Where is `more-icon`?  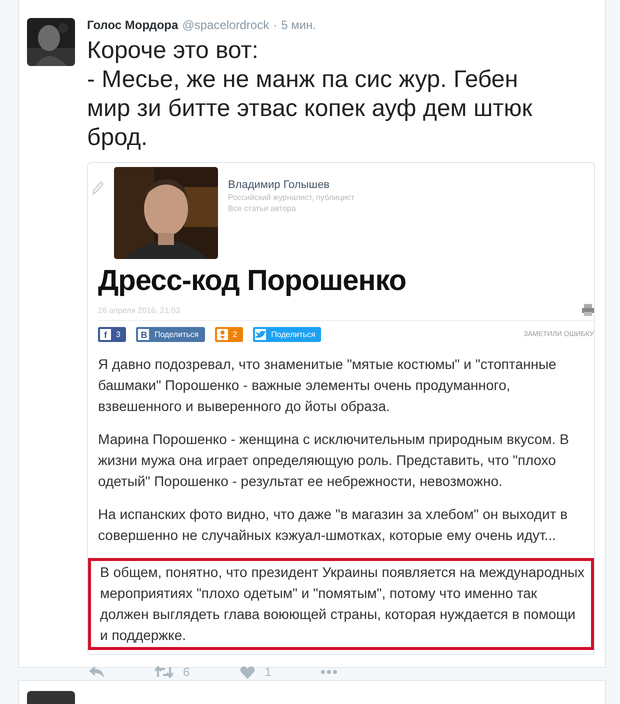
more-icon is located at coordinates (329, 672).